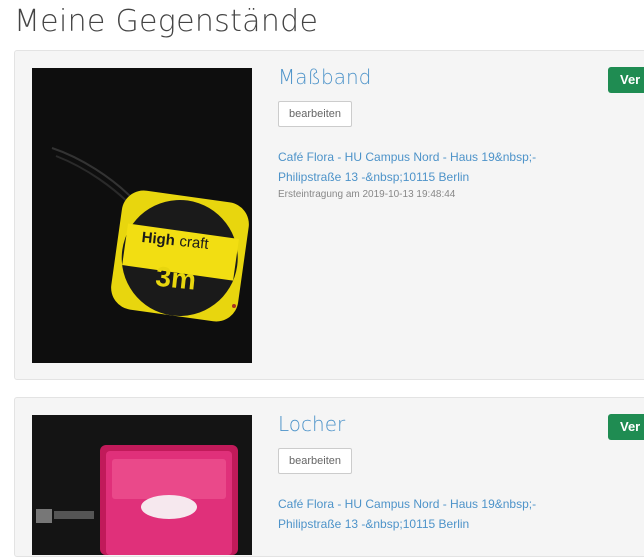 The image size is (644, 557). What do you see at coordinates (324, 77) in the screenshot?
I see `item-title-link: Maßband` at bounding box center [324, 77].